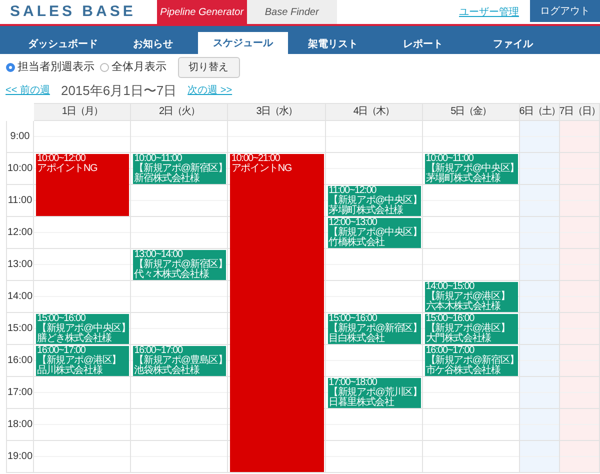 This screenshot has height=474, width=600. What do you see at coordinates (464, 371) in the screenshot?
I see `event-company: 市ケ谷株式会社様` at bounding box center [464, 371].